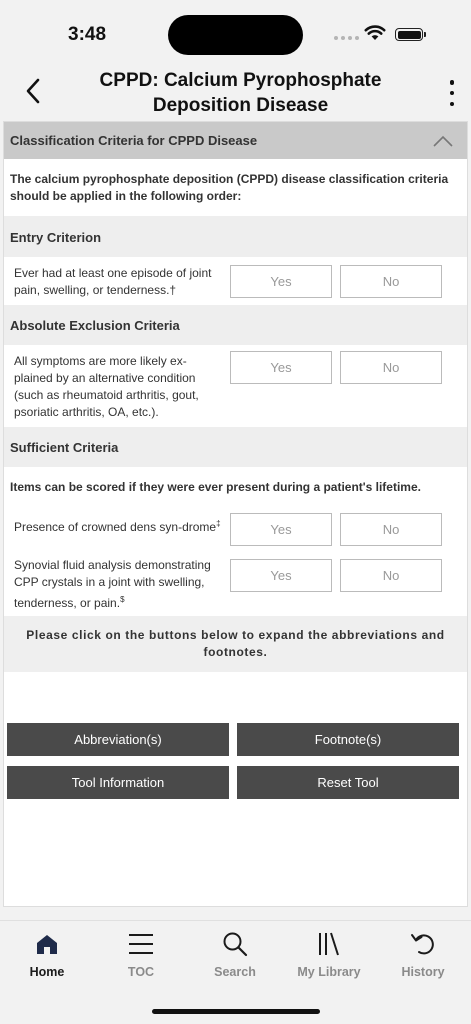 This screenshot has width=471, height=1024. I want to click on dynamic-island, so click(235, 35).